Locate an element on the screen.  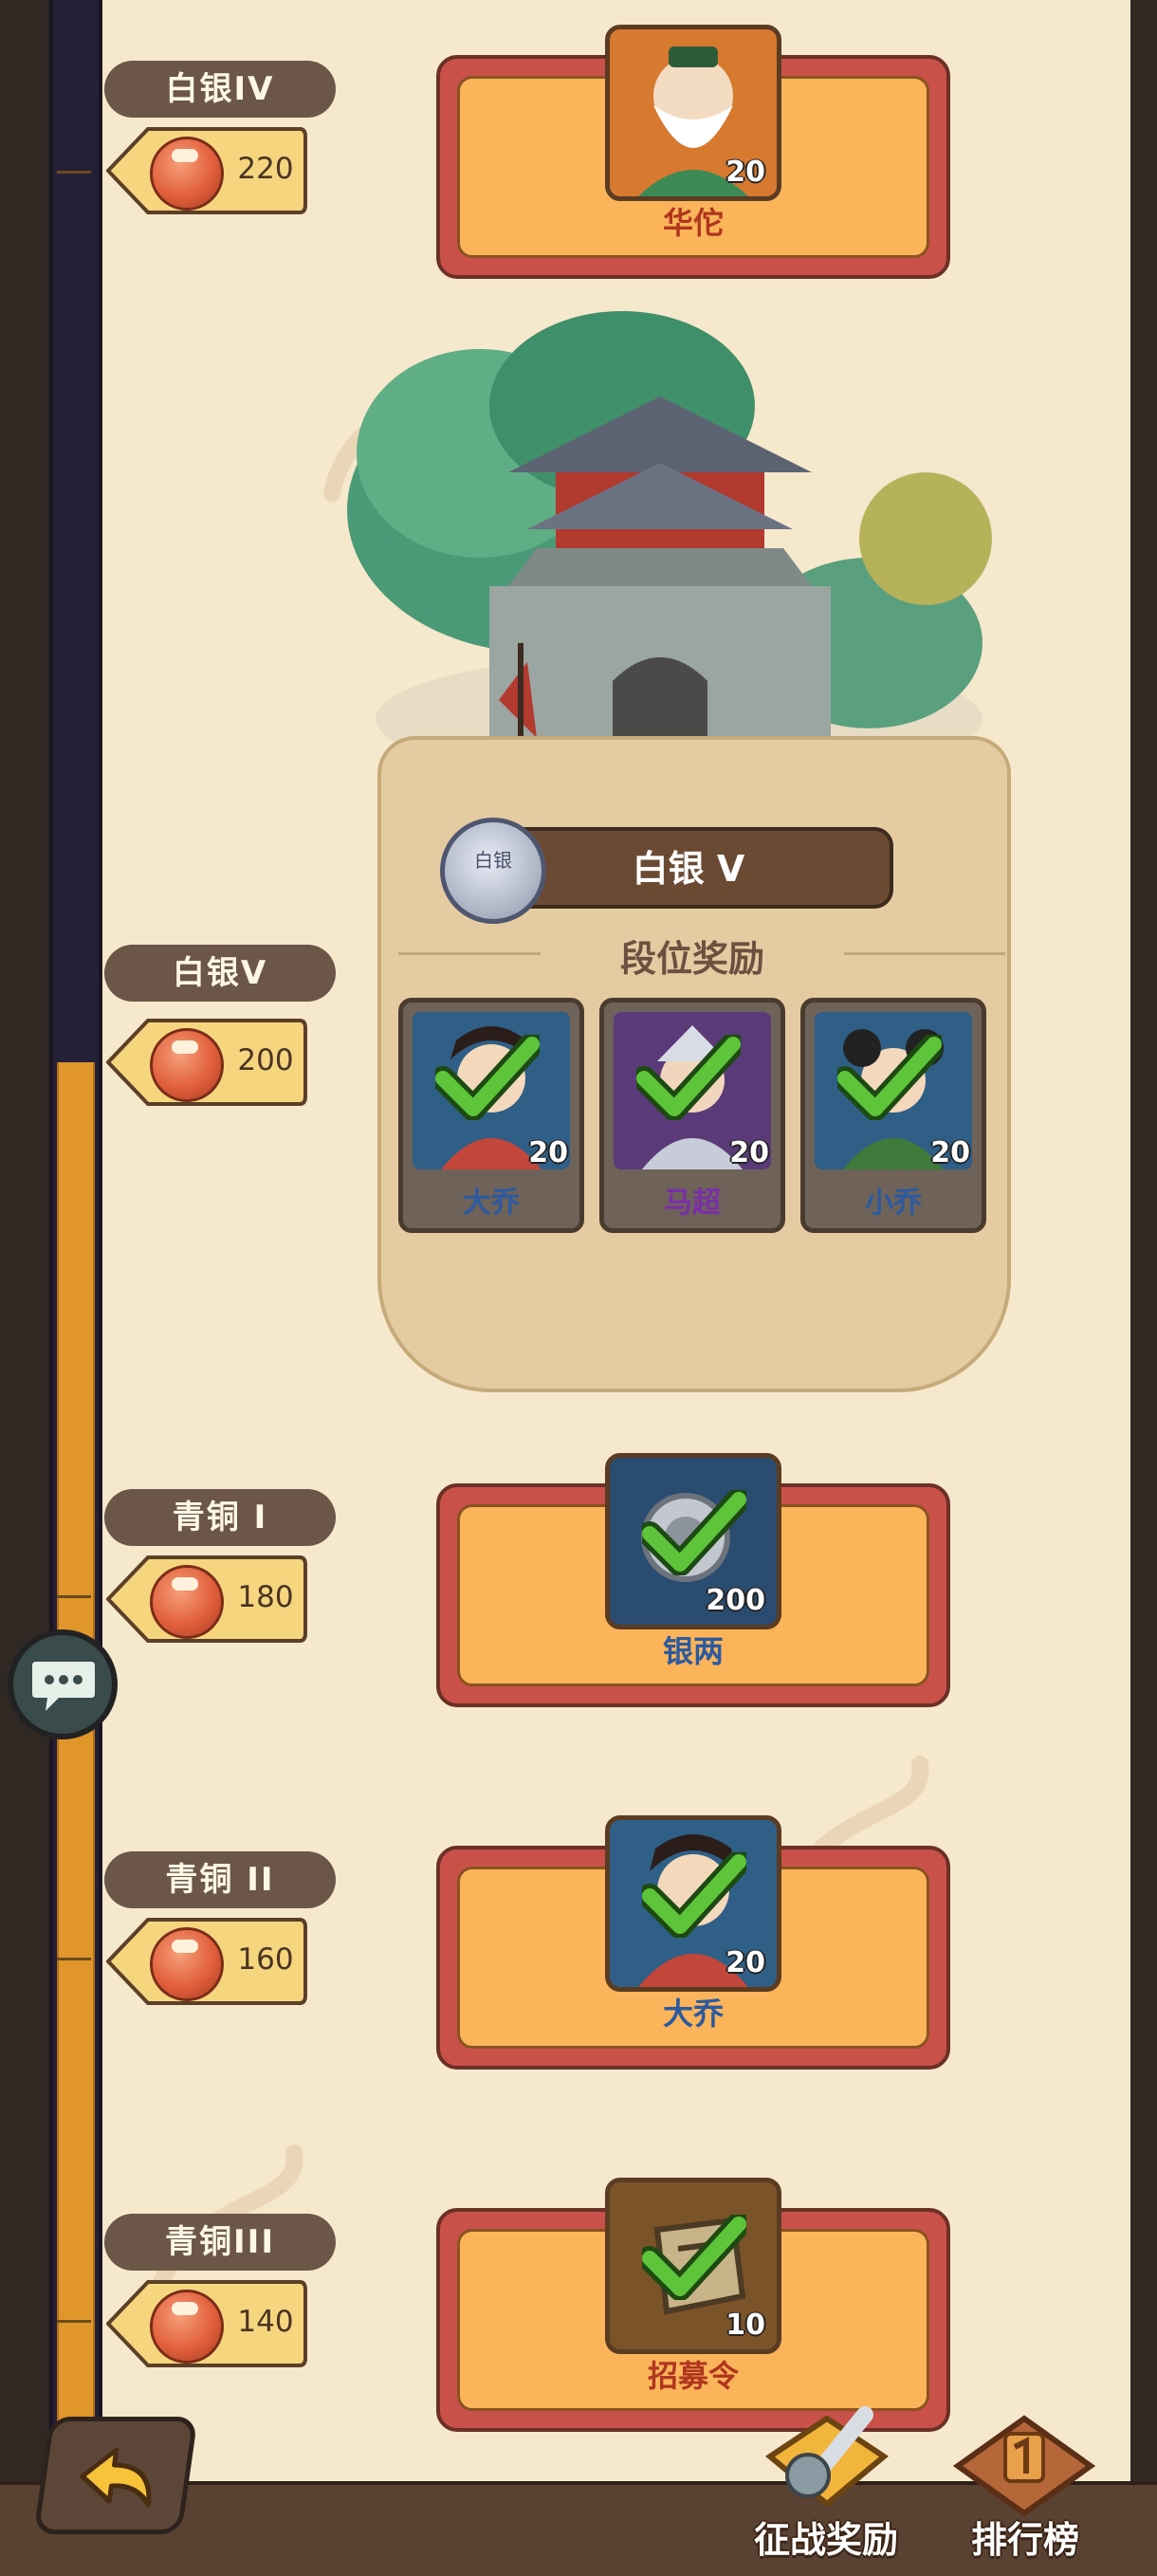
points-value: 200 is located at coordinates (265, 1060).